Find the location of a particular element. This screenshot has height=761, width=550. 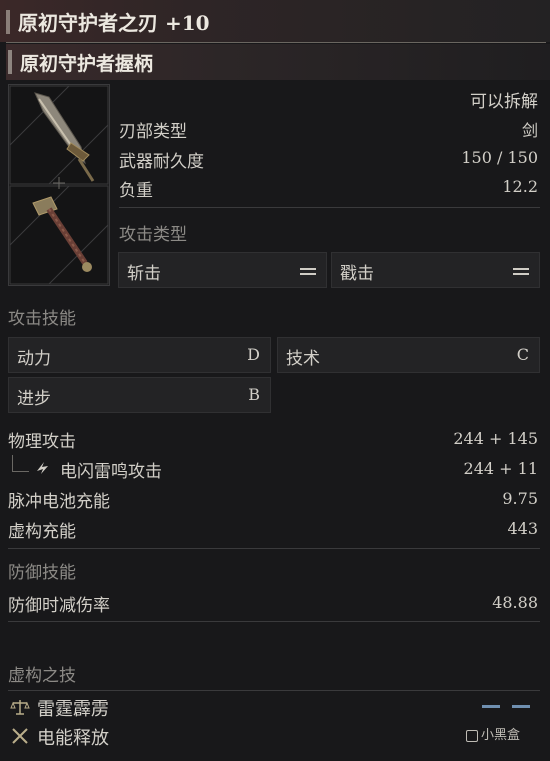

stat-value: 剑 is located at coordinates (529, 130).